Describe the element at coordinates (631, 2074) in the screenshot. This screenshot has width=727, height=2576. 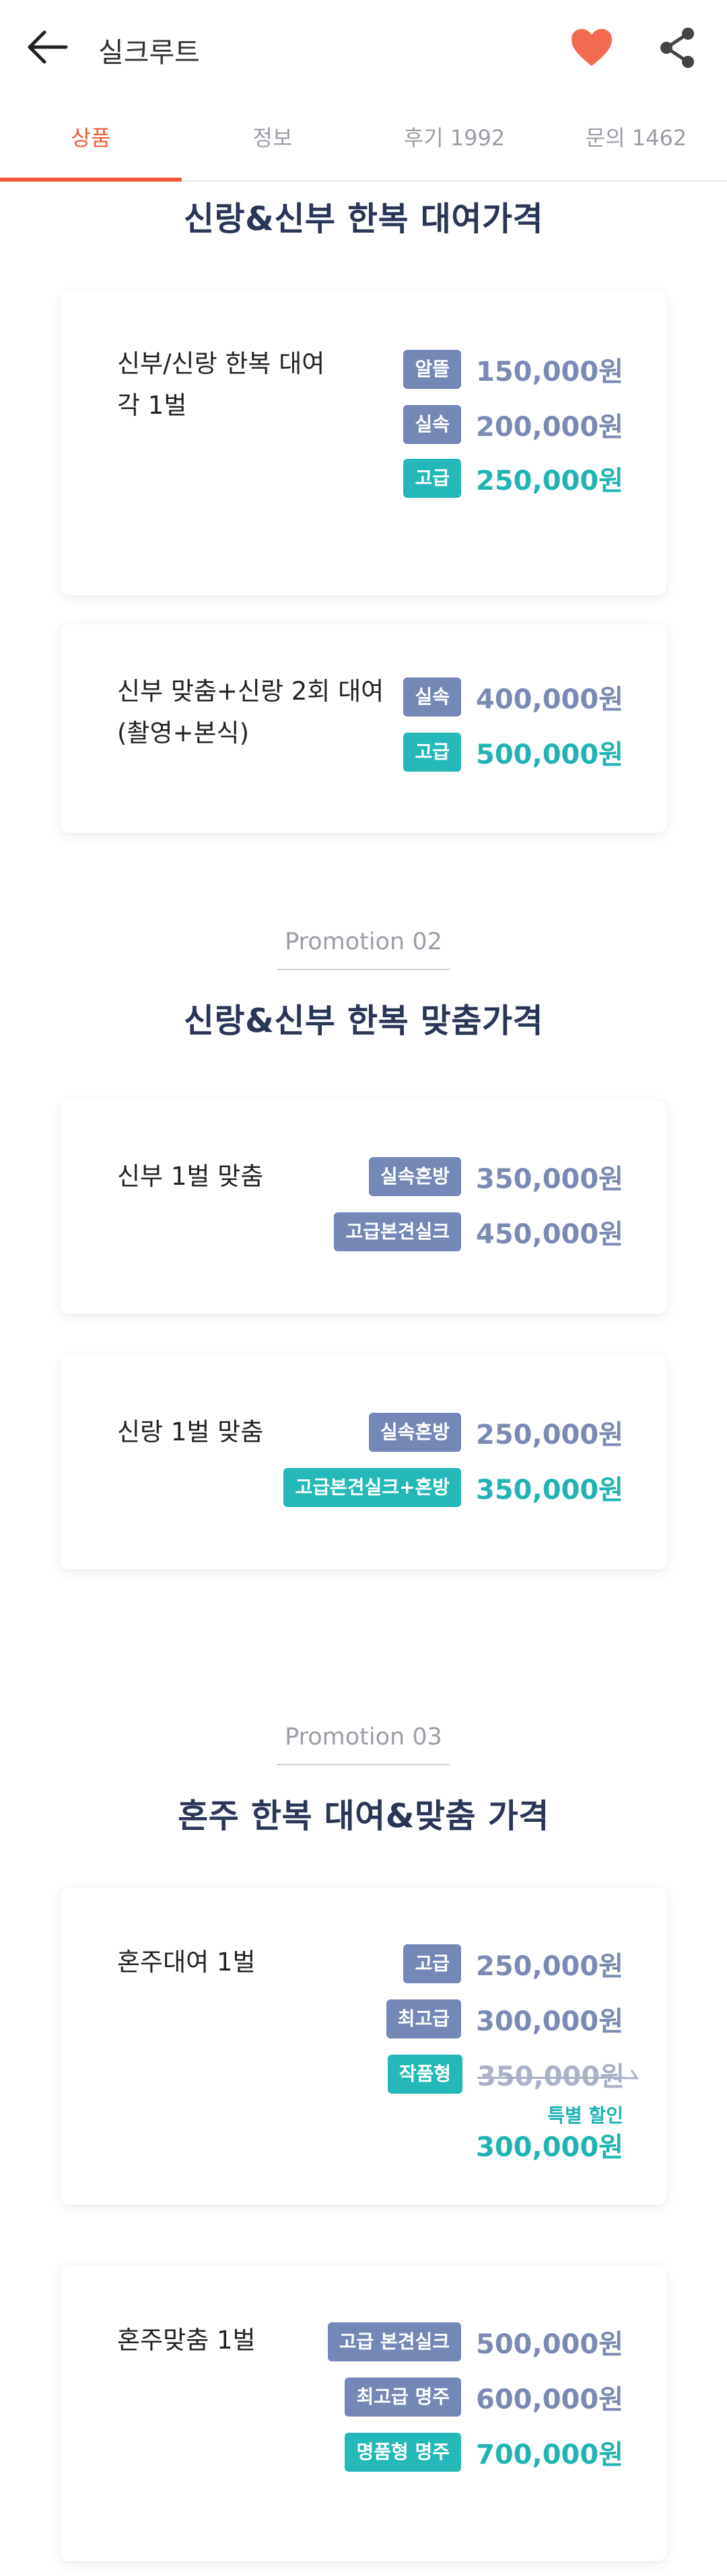
I see `discount-arrow-icon` at that location.